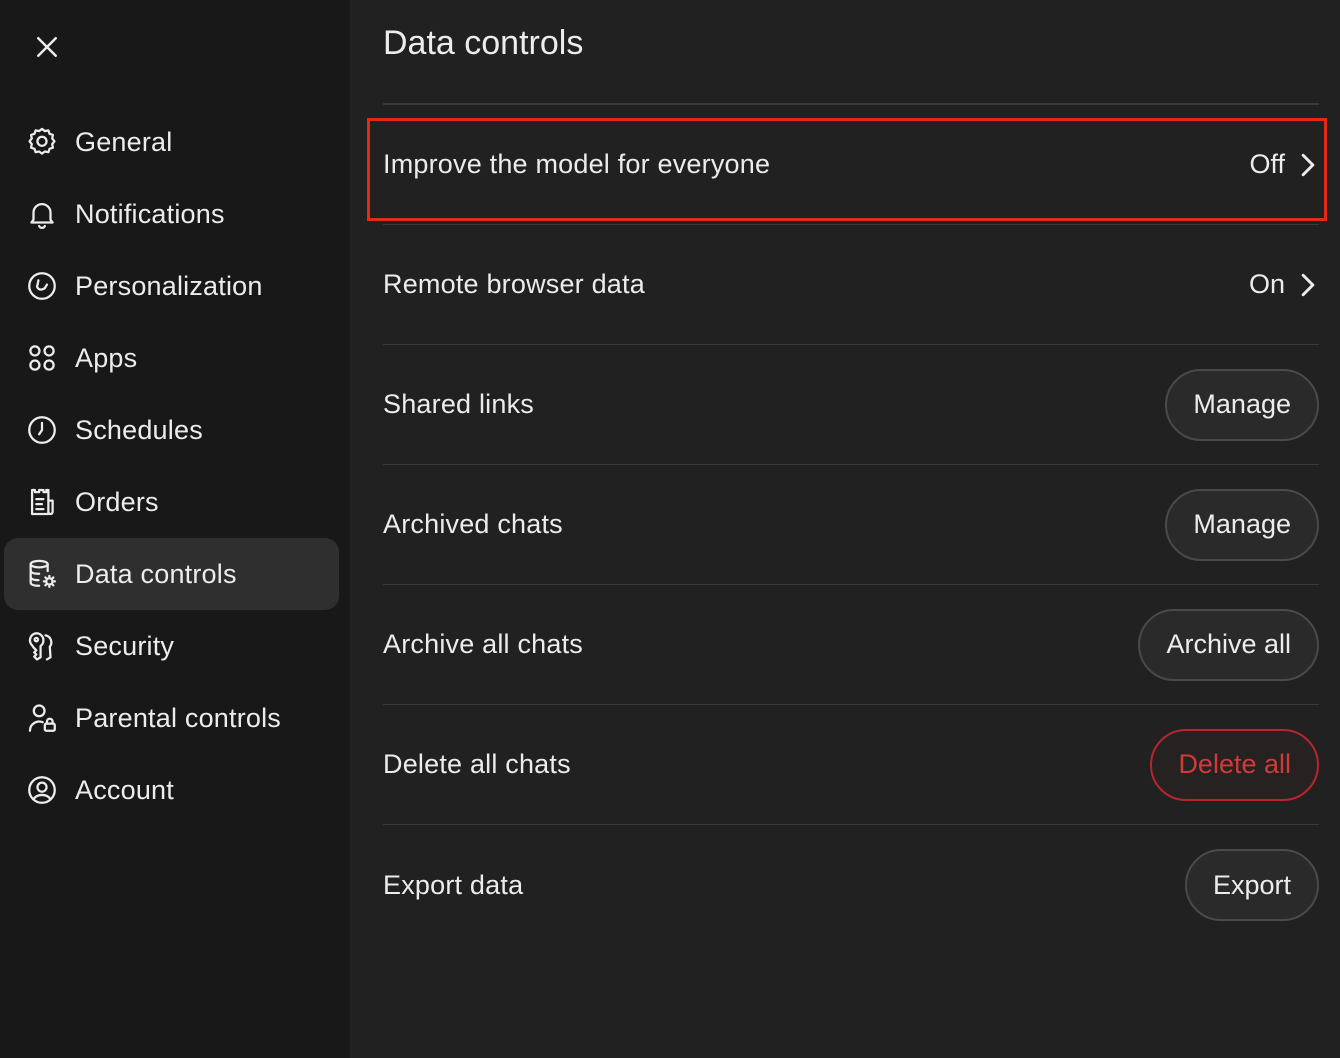 This screenshot has height=1058, width=1340. Describe the element at coordinates (851, 165) in the screenshot. I see `row-improve-model: Improve the model for everyone Off` at that location.